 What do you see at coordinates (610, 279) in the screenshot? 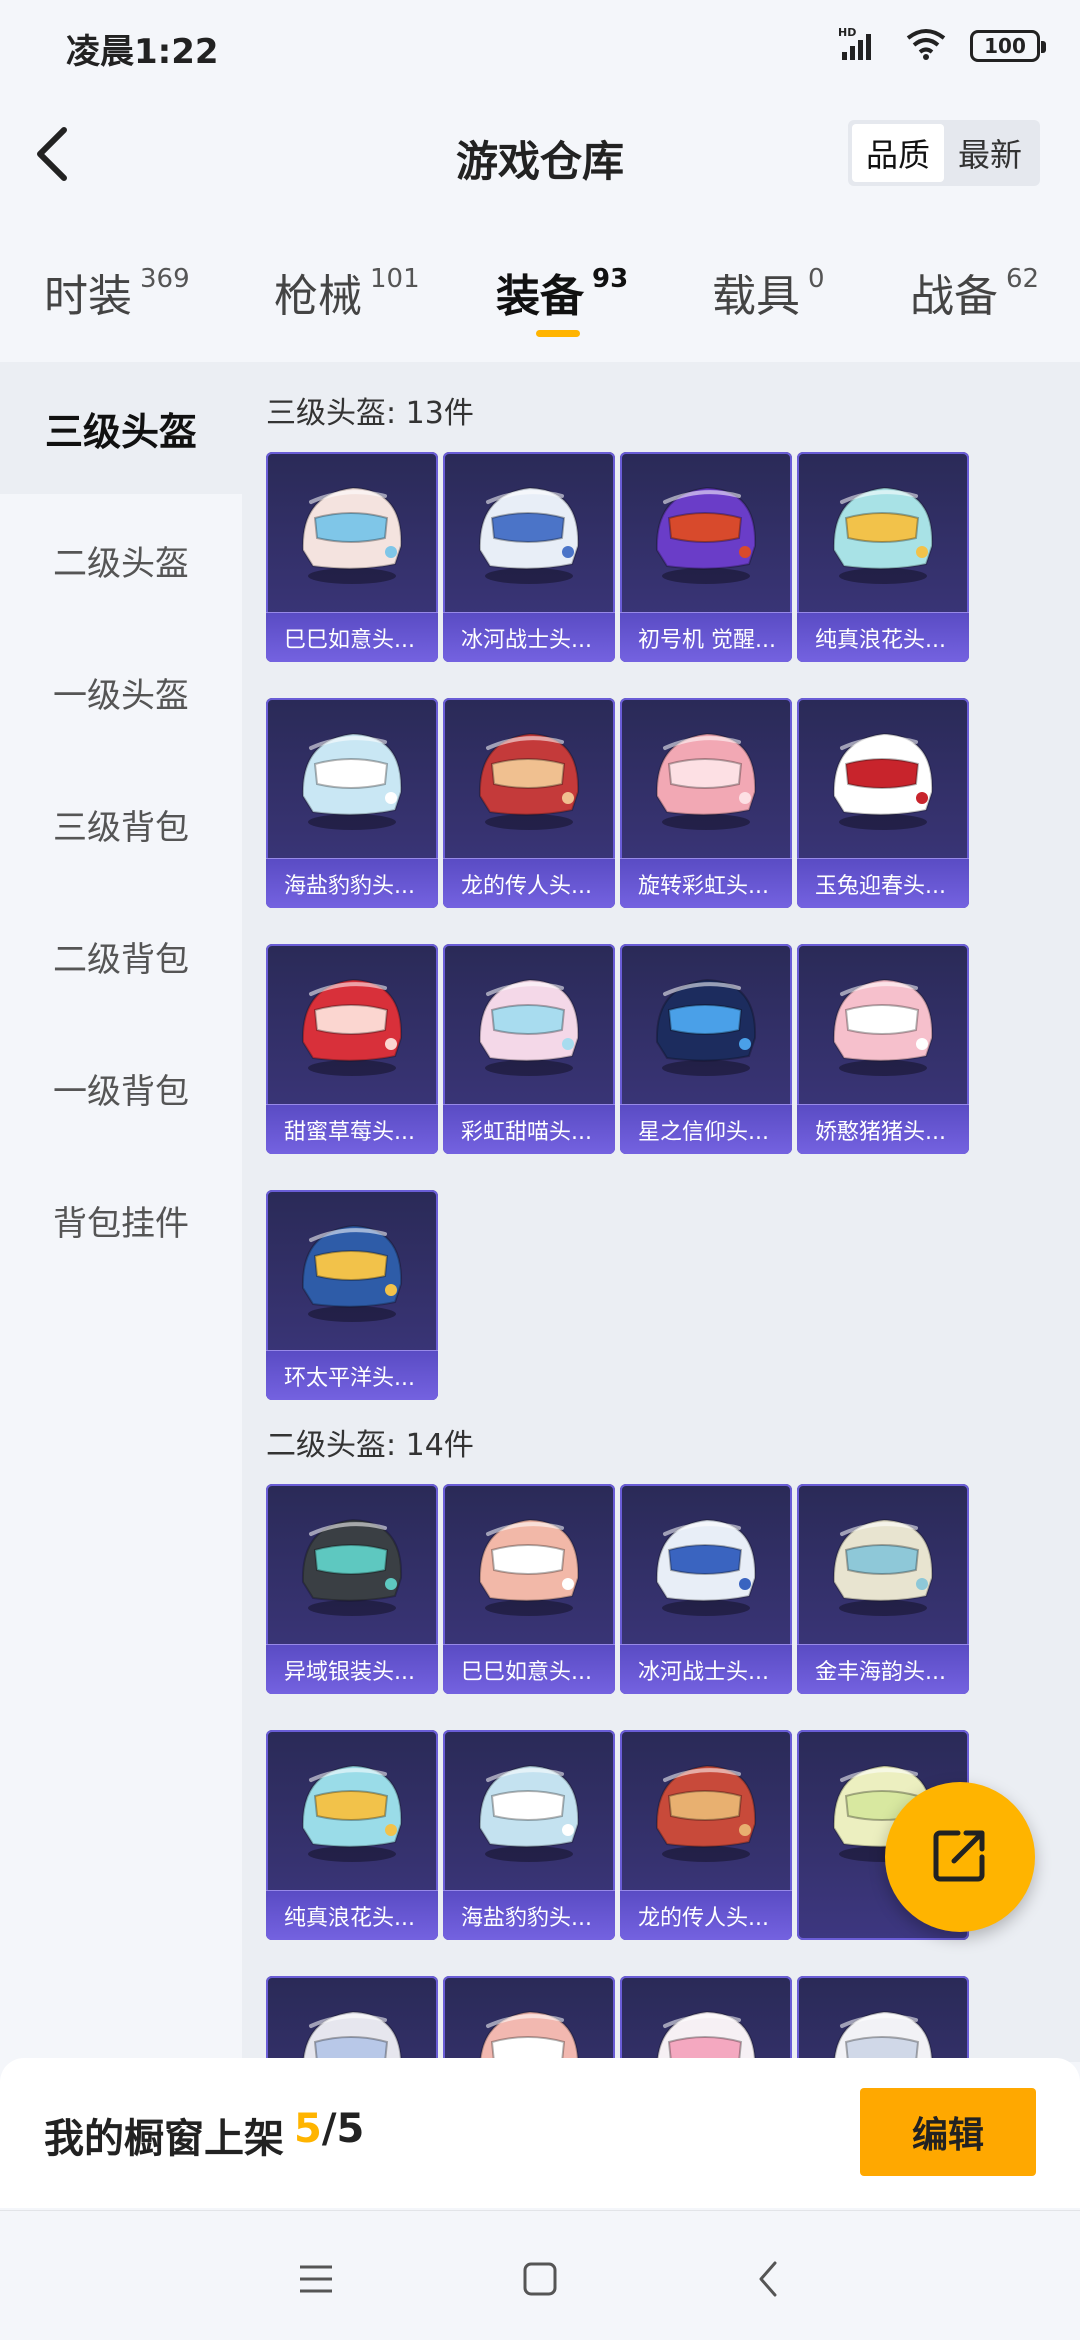
I see `tab-count: 93` at bounding box center [610, 279].